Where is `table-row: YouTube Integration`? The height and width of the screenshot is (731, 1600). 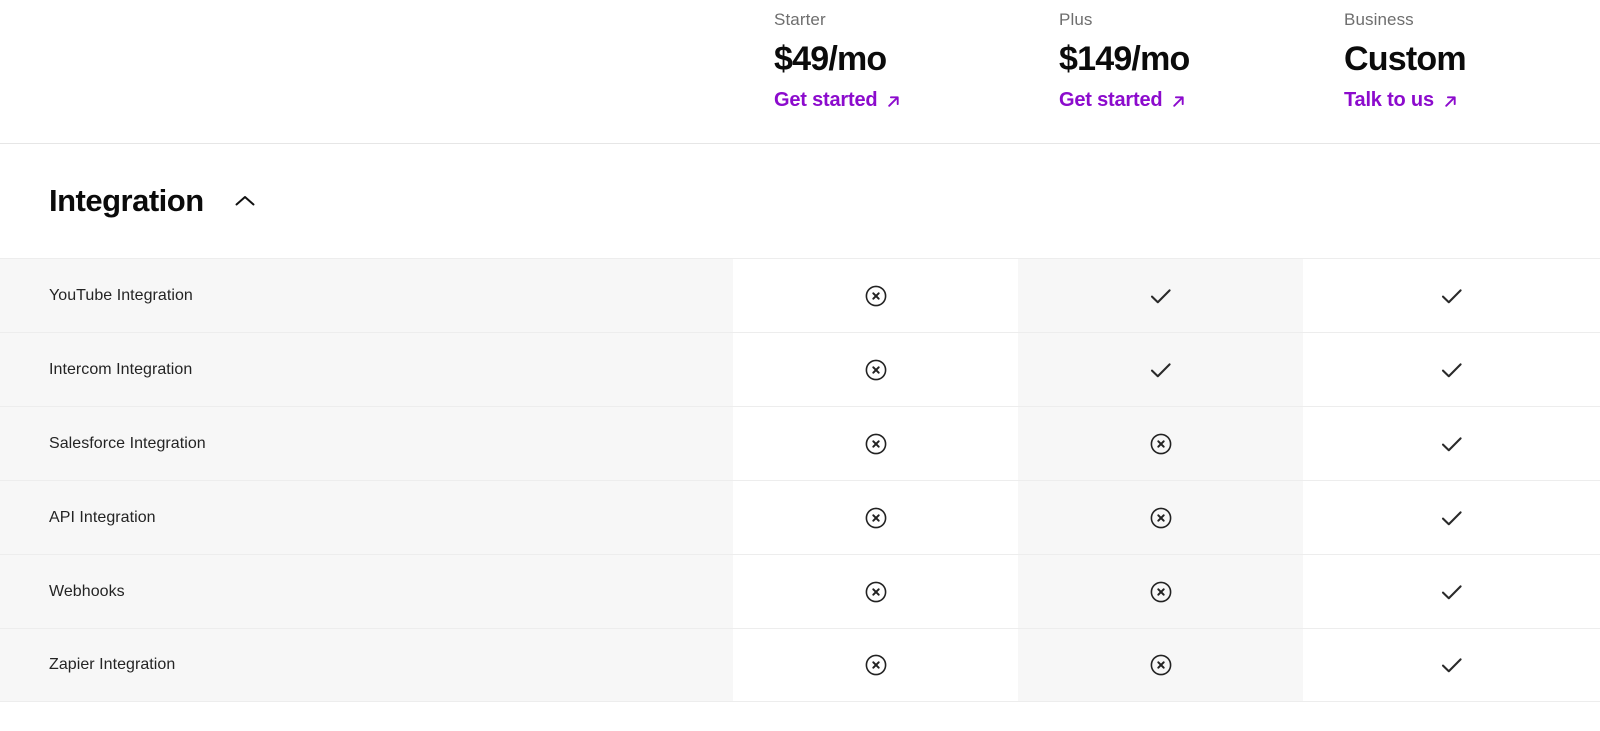 table-row: YouTube Integration is located at coordinates (800, 295).